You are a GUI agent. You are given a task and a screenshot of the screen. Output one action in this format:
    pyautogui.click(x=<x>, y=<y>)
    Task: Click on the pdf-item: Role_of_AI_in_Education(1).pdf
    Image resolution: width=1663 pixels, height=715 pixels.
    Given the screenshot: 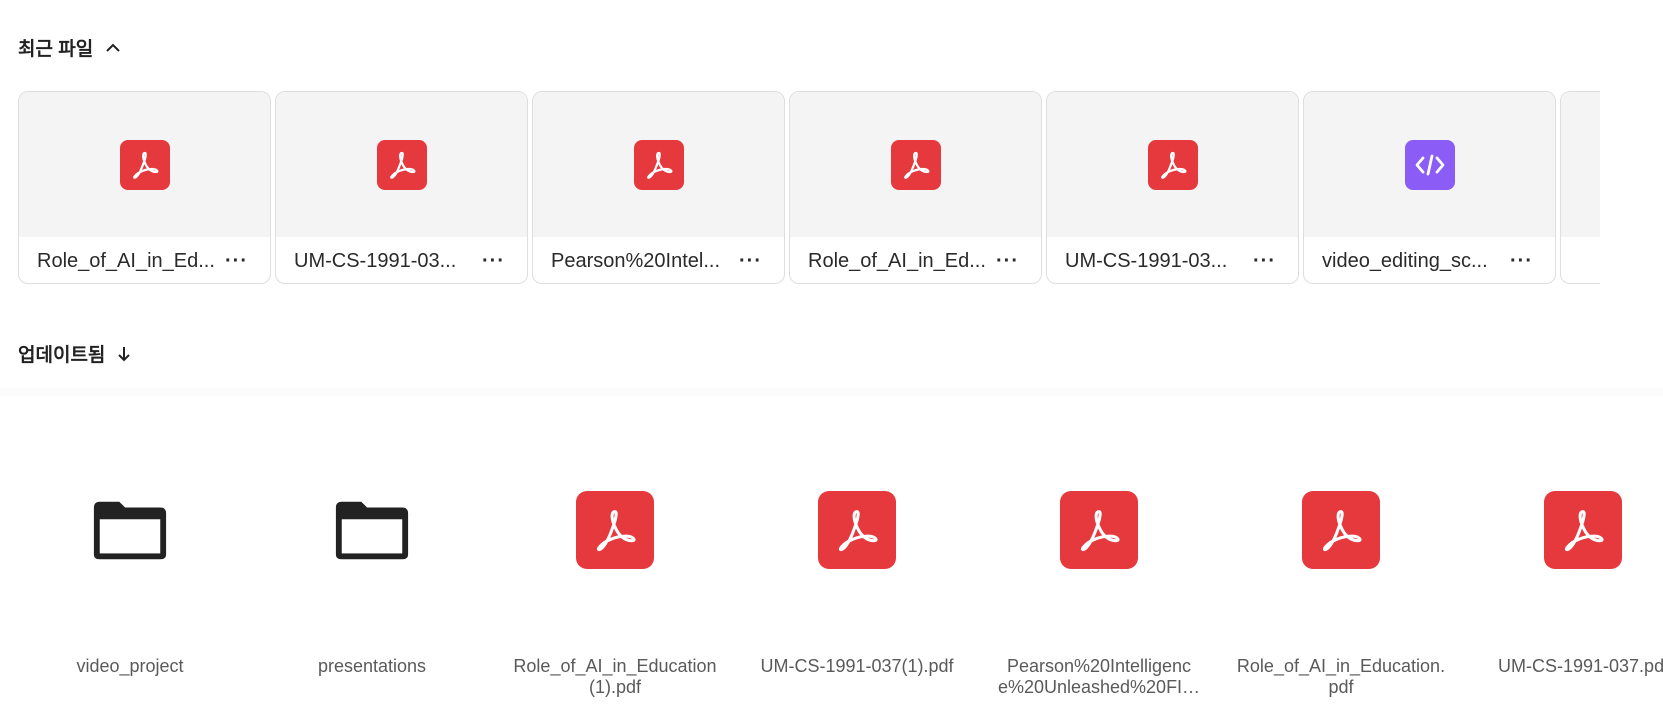 What is the action you would take?
    pyautogui.click(x=615, y=551)
    